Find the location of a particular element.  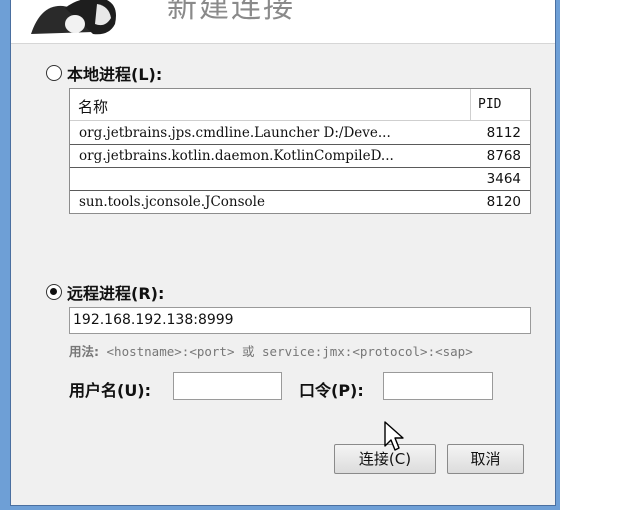

cancel-button: 取消 is located at coordinates (485, 459).